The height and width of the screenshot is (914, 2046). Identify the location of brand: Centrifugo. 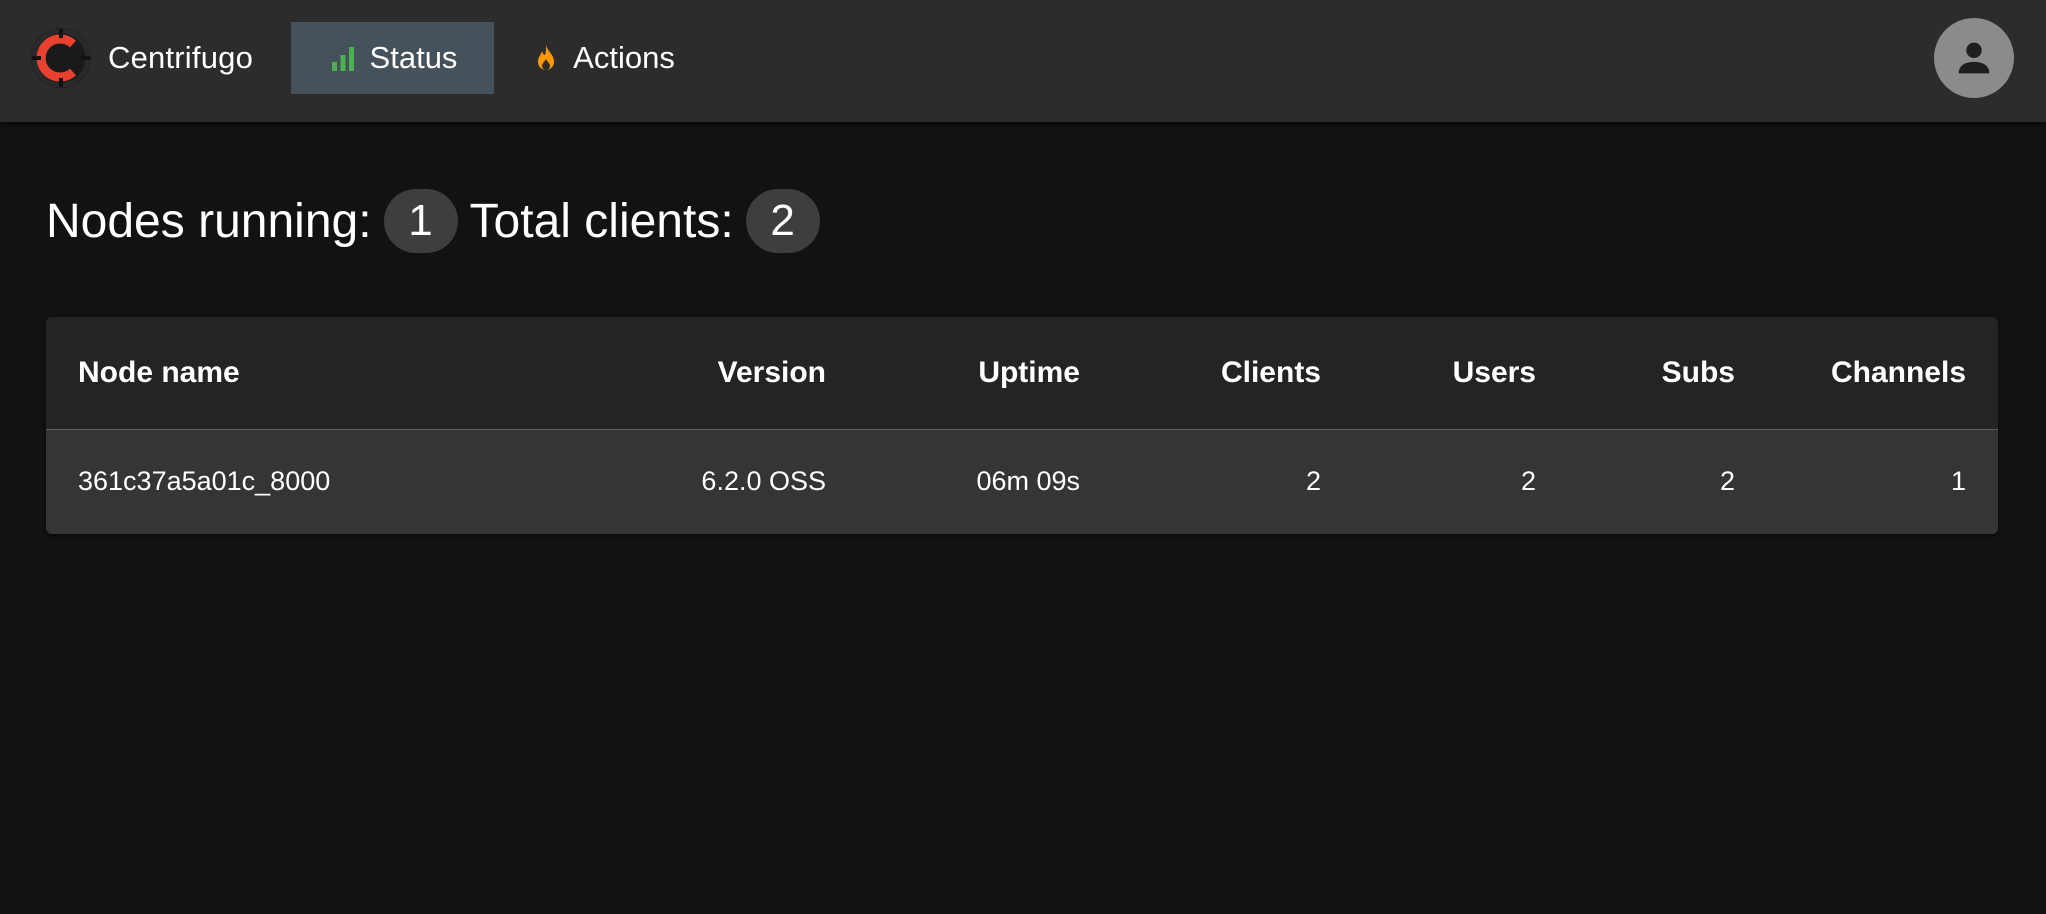
(141, 58).